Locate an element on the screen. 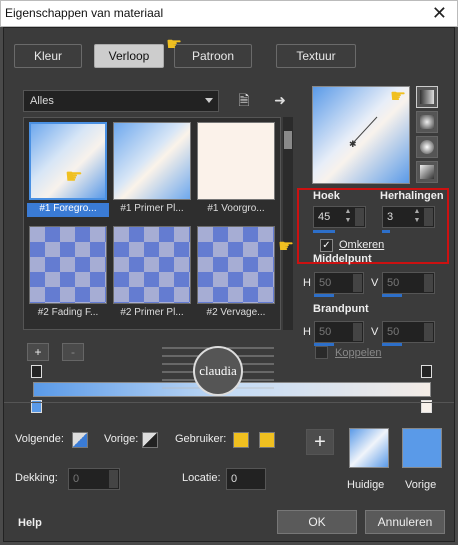  category-dropdown: Alles is located at coordinates (121, 101).